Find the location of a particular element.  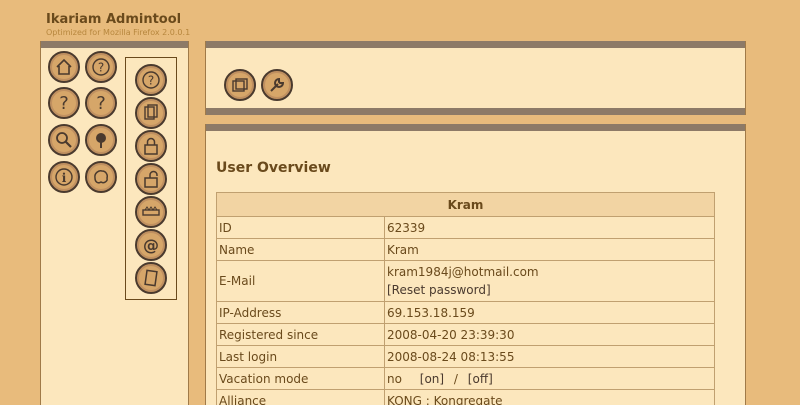

documents-icon is located at coordinates (151, 113).